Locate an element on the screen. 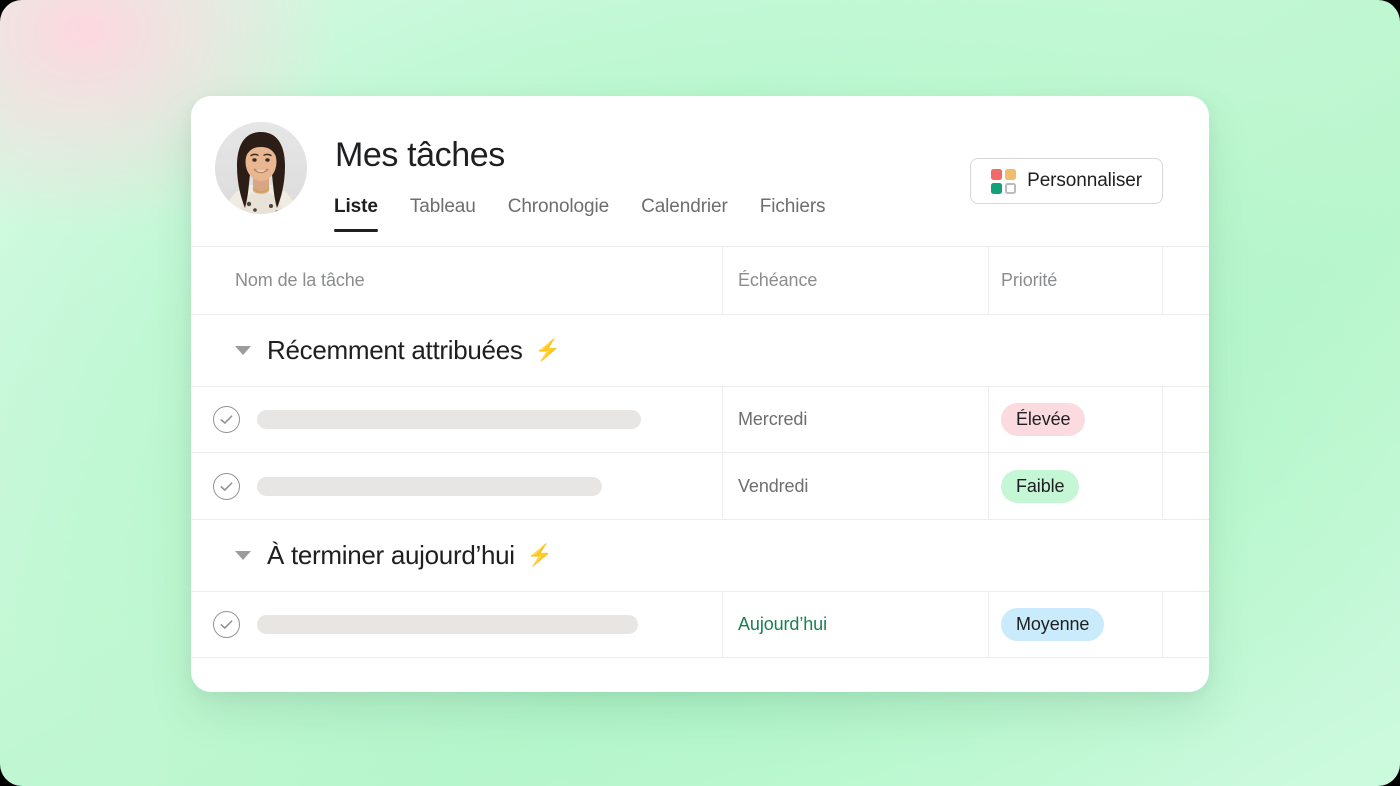  column-header-due: Échéance is located at coordinates (855, 280).